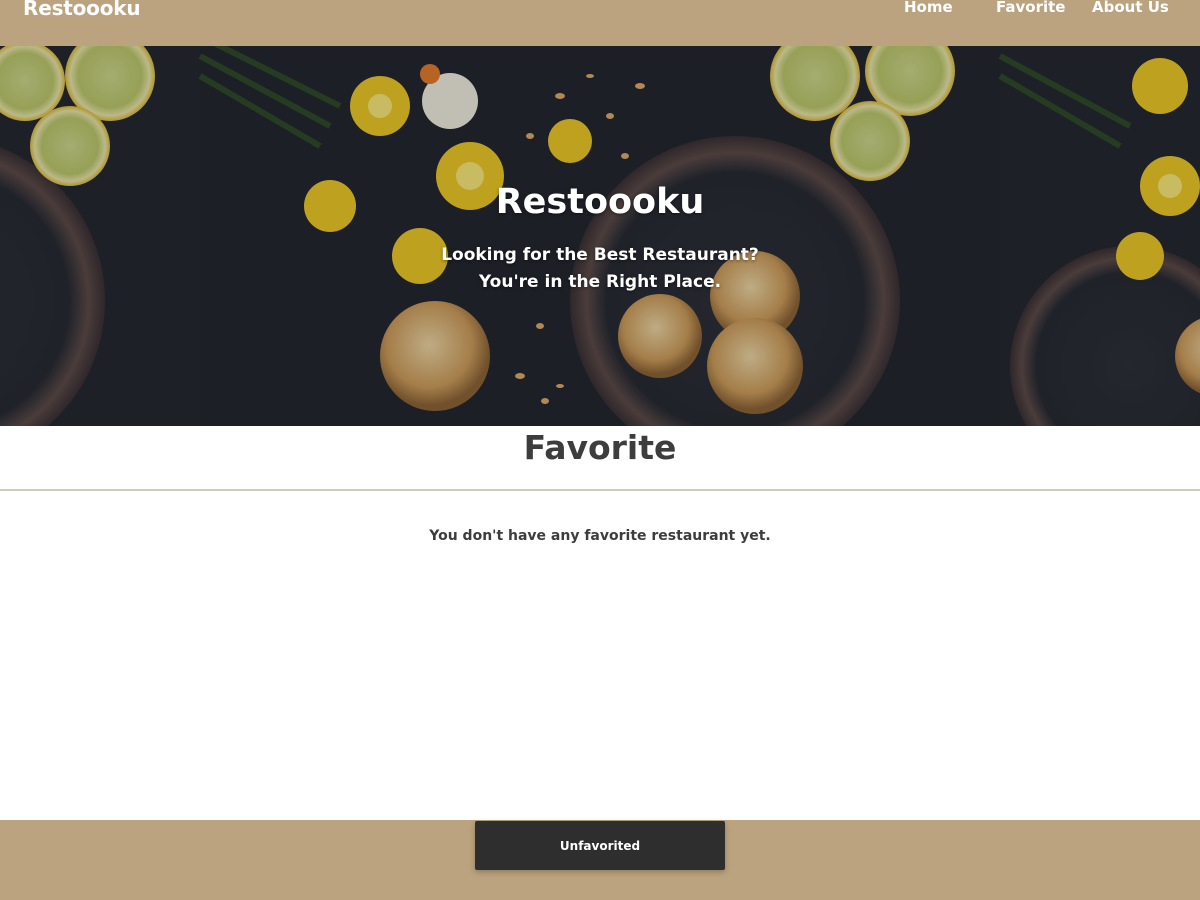 The width and height of the screenshot is (1200, 900). What do you see at coordinates (1030, 8) in the screenshot?
I see `nav-link-favorite: Favorite` at bounding box center [1030, 8].